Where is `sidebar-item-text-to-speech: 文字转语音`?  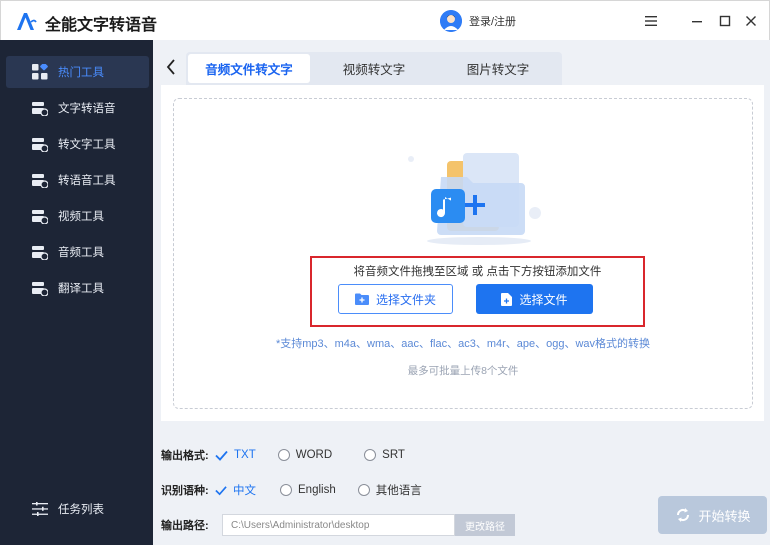 sidebar-item-text-to-speech: 文字转语音 is located at coordinates (77, 108).